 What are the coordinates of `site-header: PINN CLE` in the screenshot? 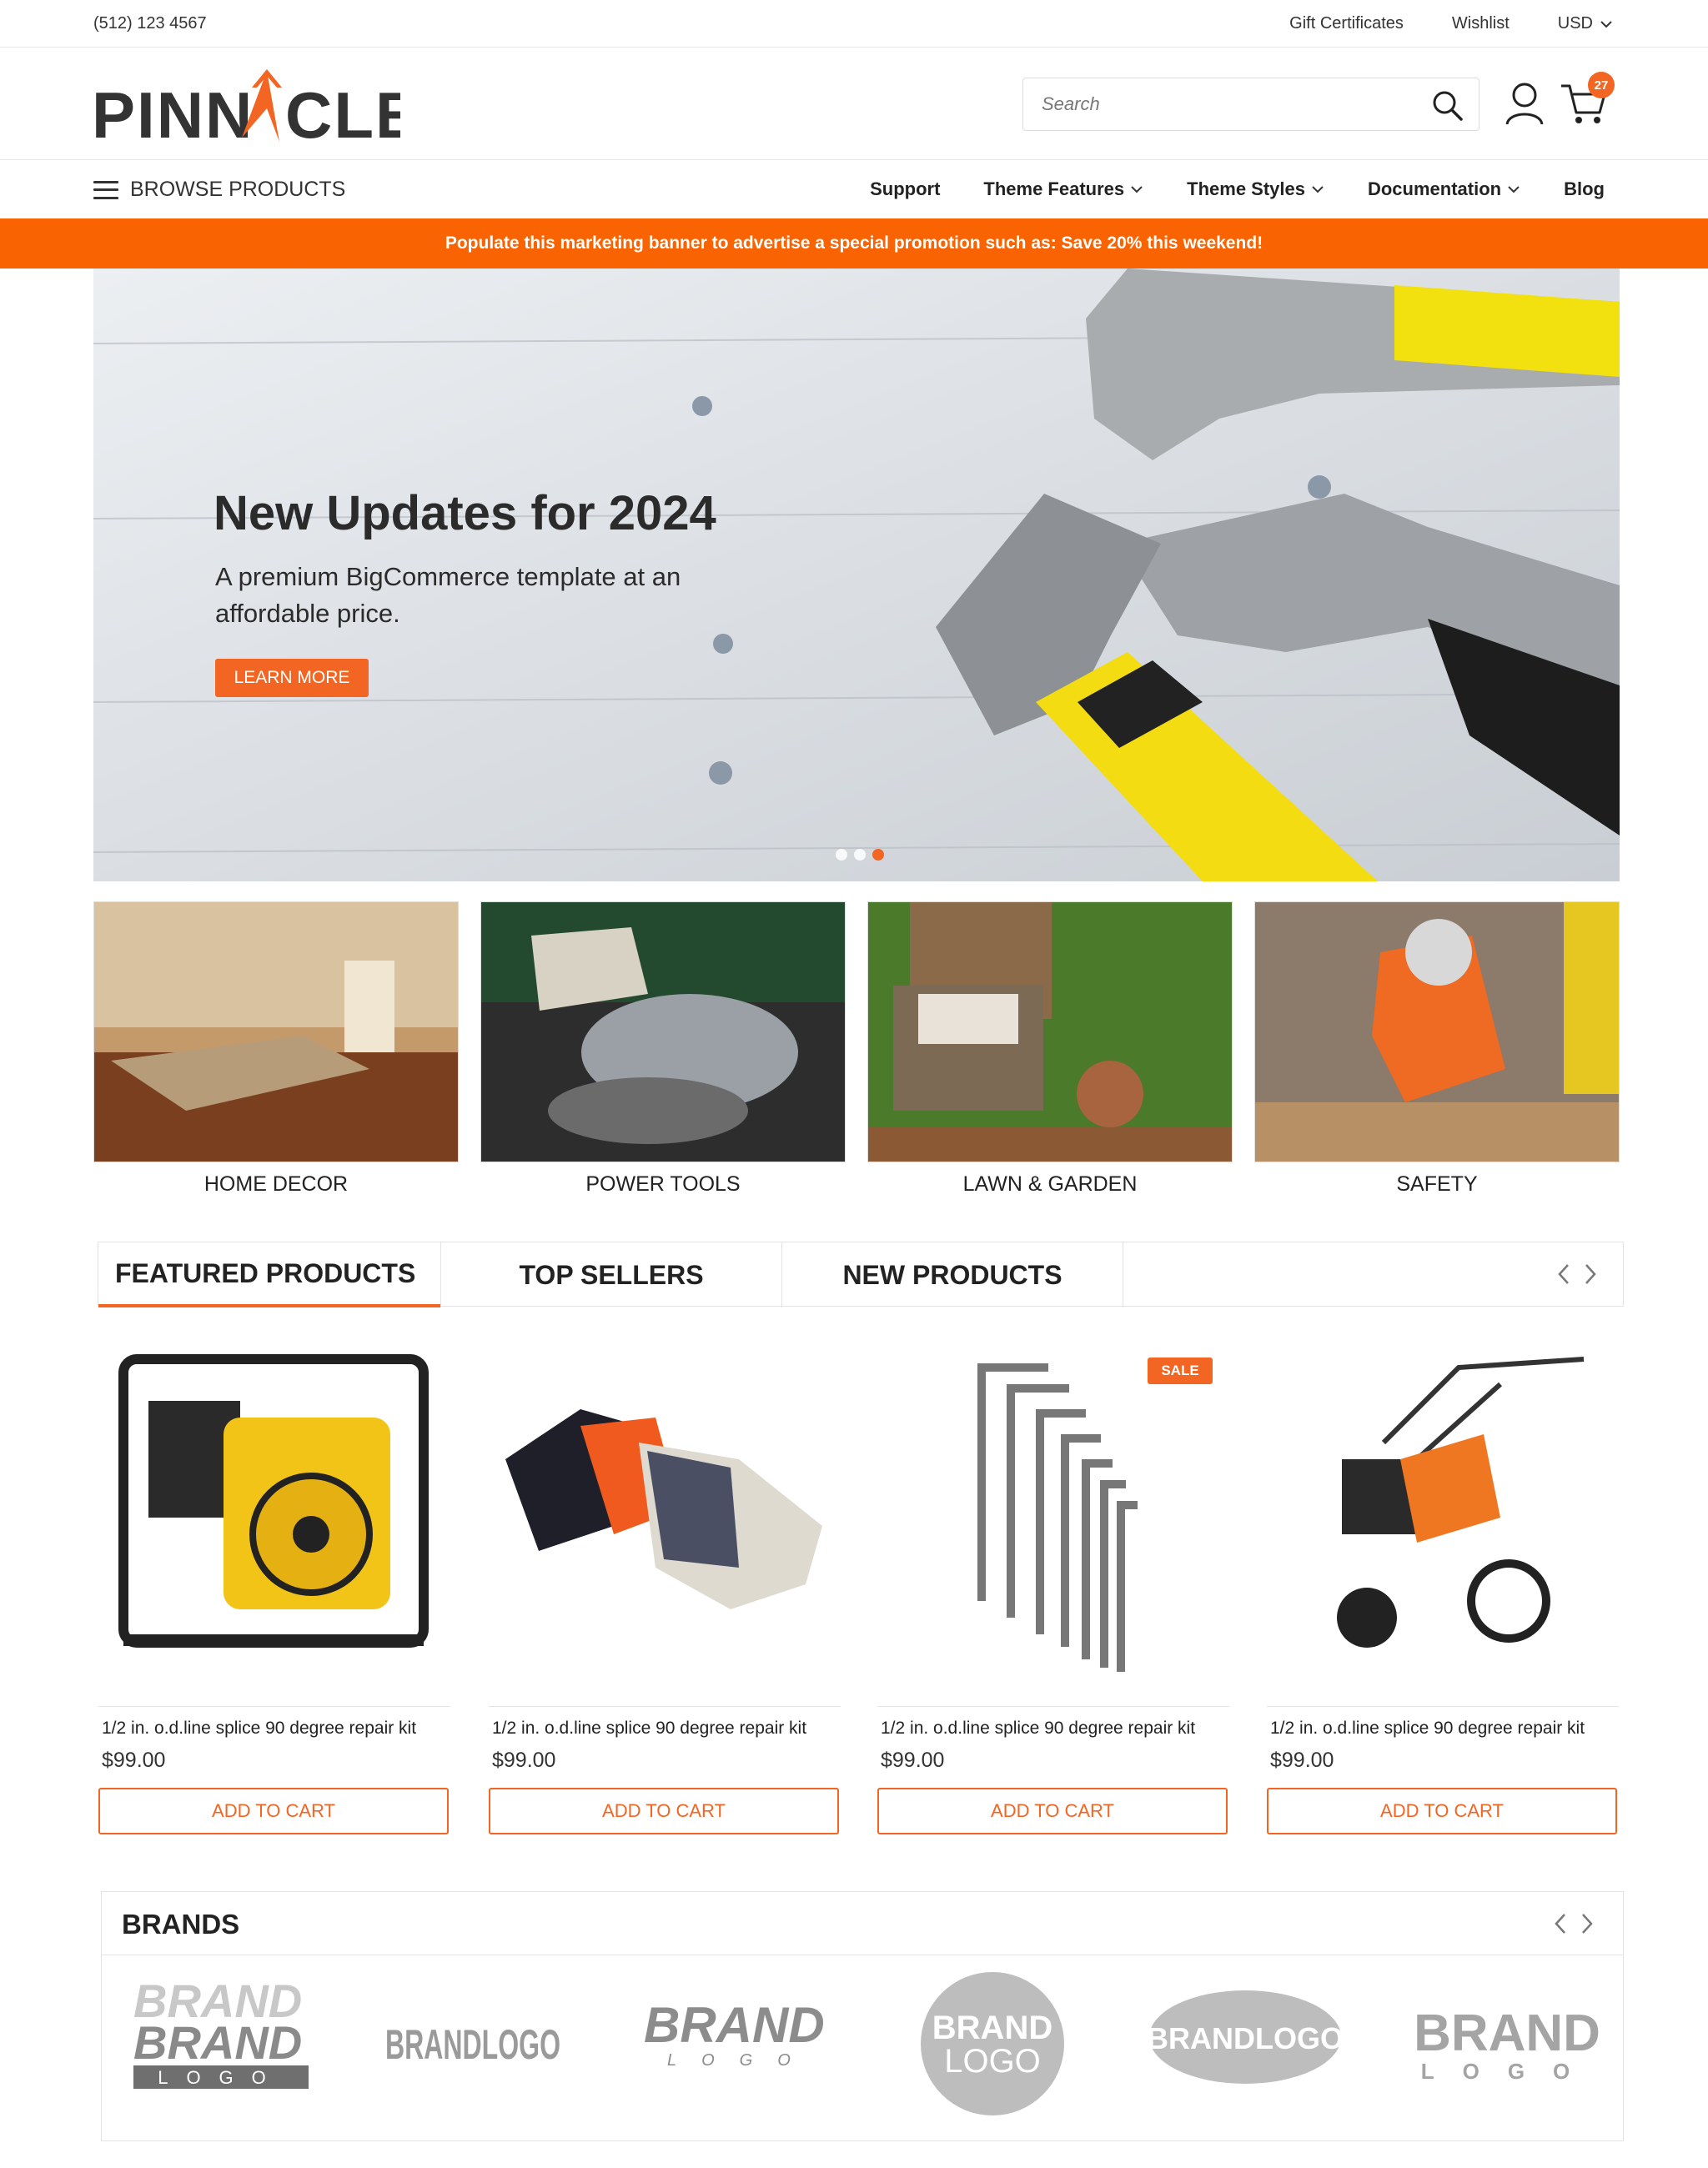 It's located at (854, 104).